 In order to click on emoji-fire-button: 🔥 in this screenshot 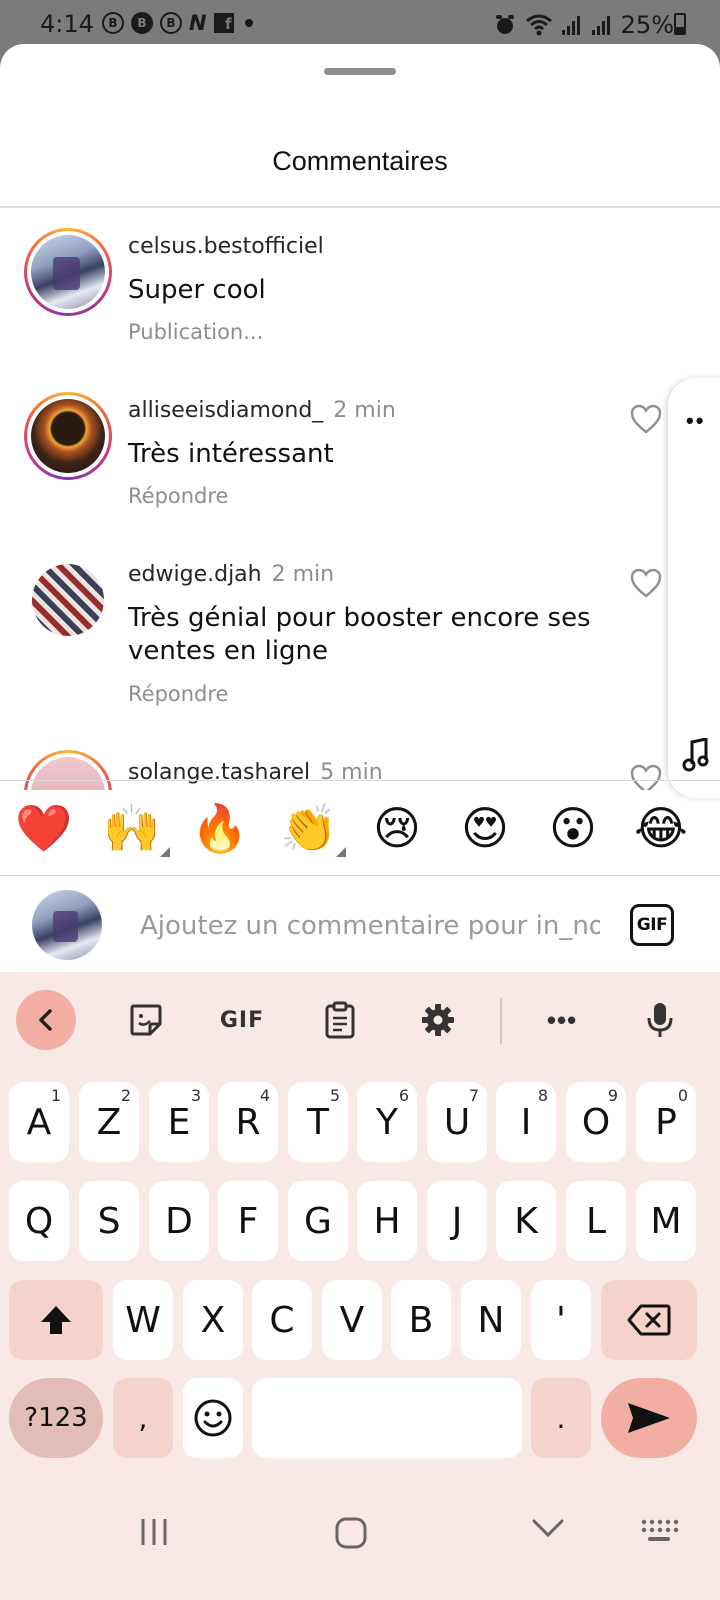, I will do `click(220, 828)`.